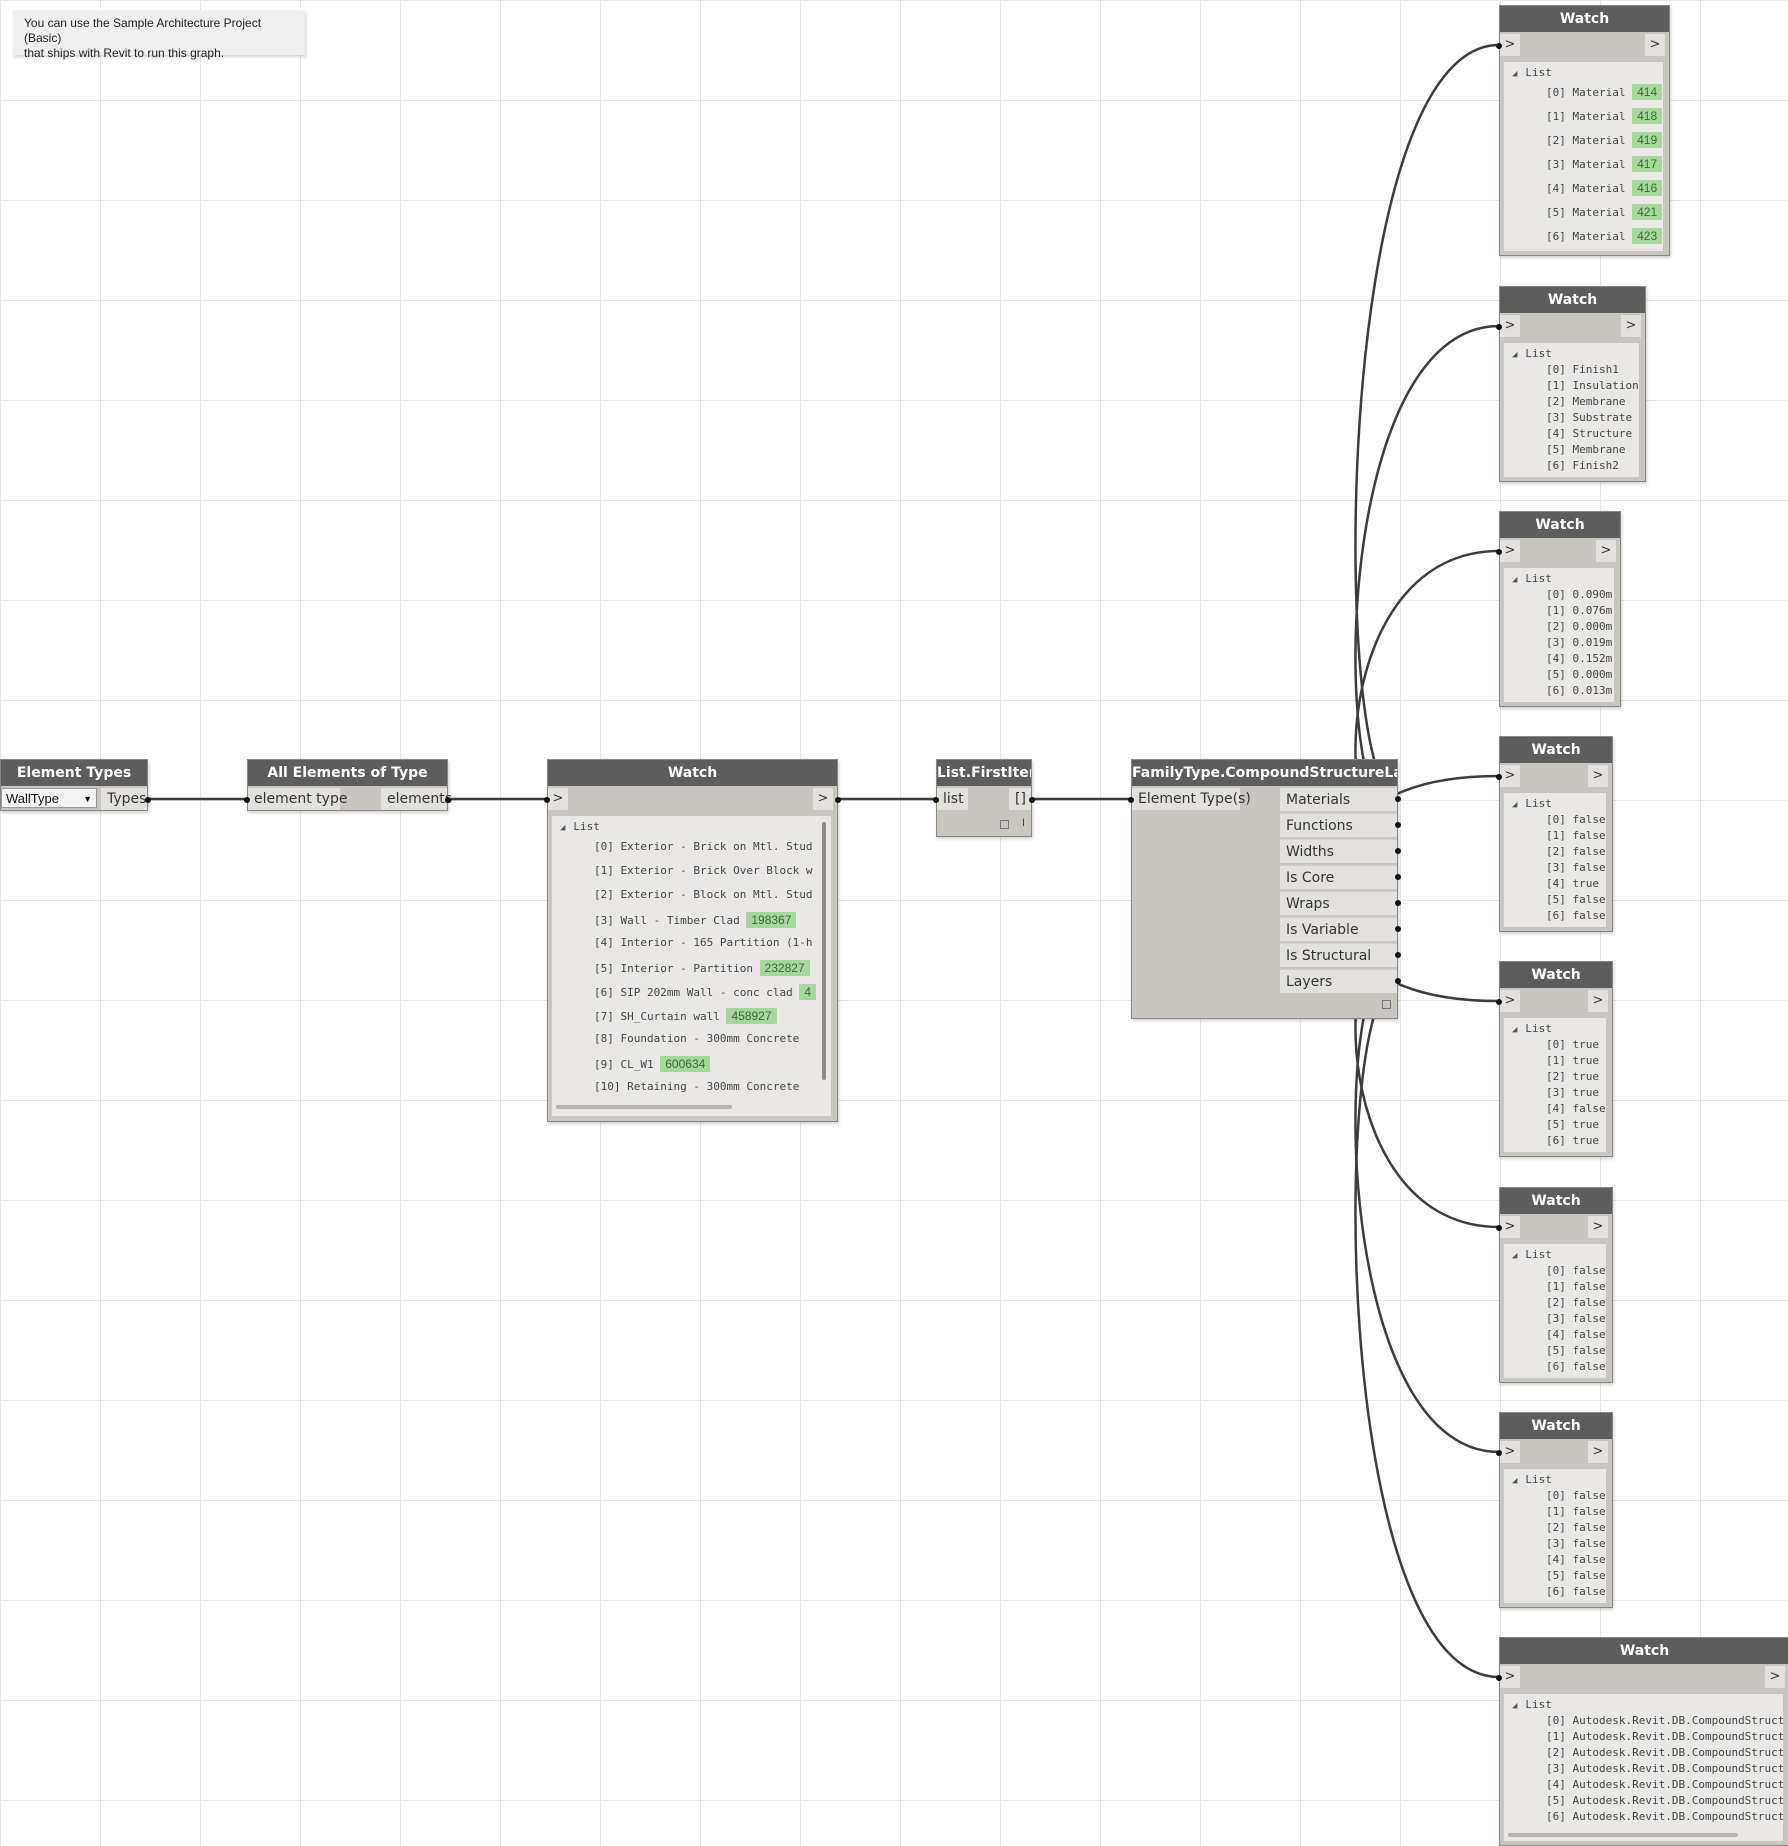 The width and height of the screenshot is (1788, 1846). What do you see at coordinates (1604, 188) in the screenshot?
I see `list-item: [4] Material 416` at bounding box center [1604, 188].